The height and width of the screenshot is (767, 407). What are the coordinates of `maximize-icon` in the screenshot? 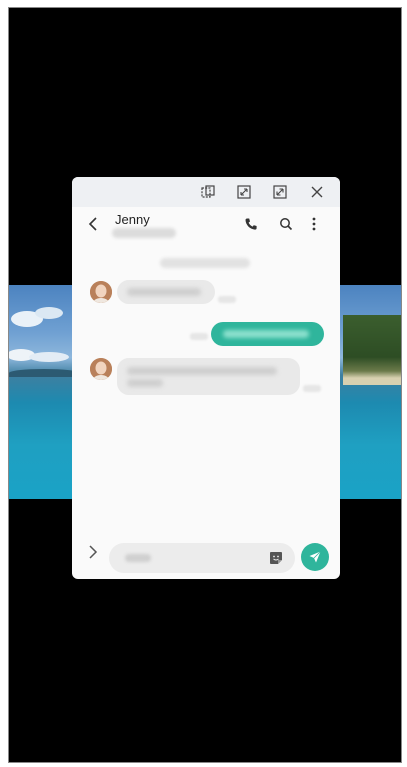 It's located at (280, 192).